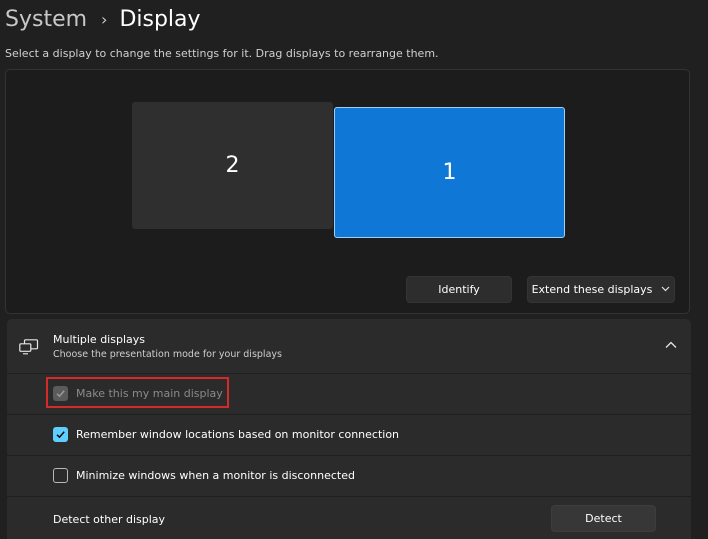 This screenshot has height=539, width=708. I want to click on detect-display-label: Detect other display, so click(109, 519).